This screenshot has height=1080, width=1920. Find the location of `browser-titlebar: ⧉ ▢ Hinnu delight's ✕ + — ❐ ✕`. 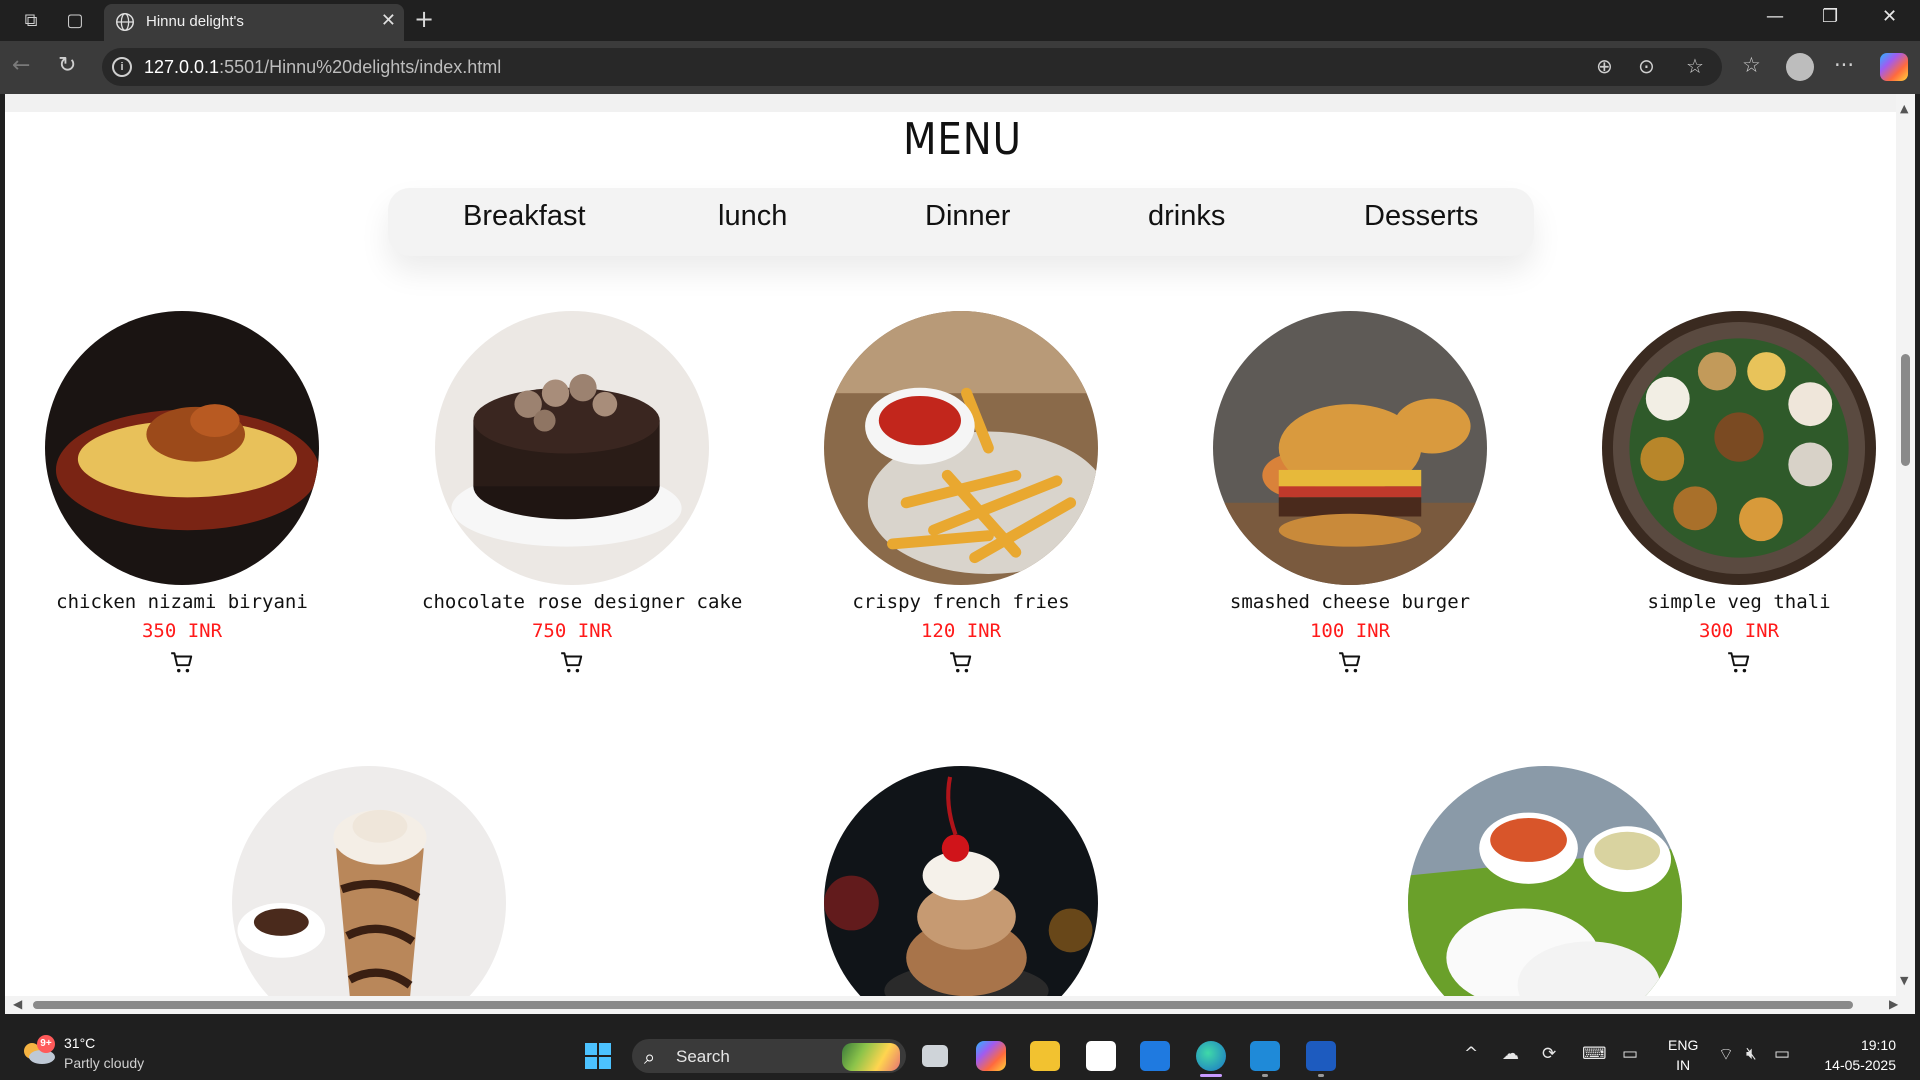

browser-titlebar: ⧉ ▢ Hinnu delight's ✕ + — ❐ ✕ is located at coordinates (960, 20).